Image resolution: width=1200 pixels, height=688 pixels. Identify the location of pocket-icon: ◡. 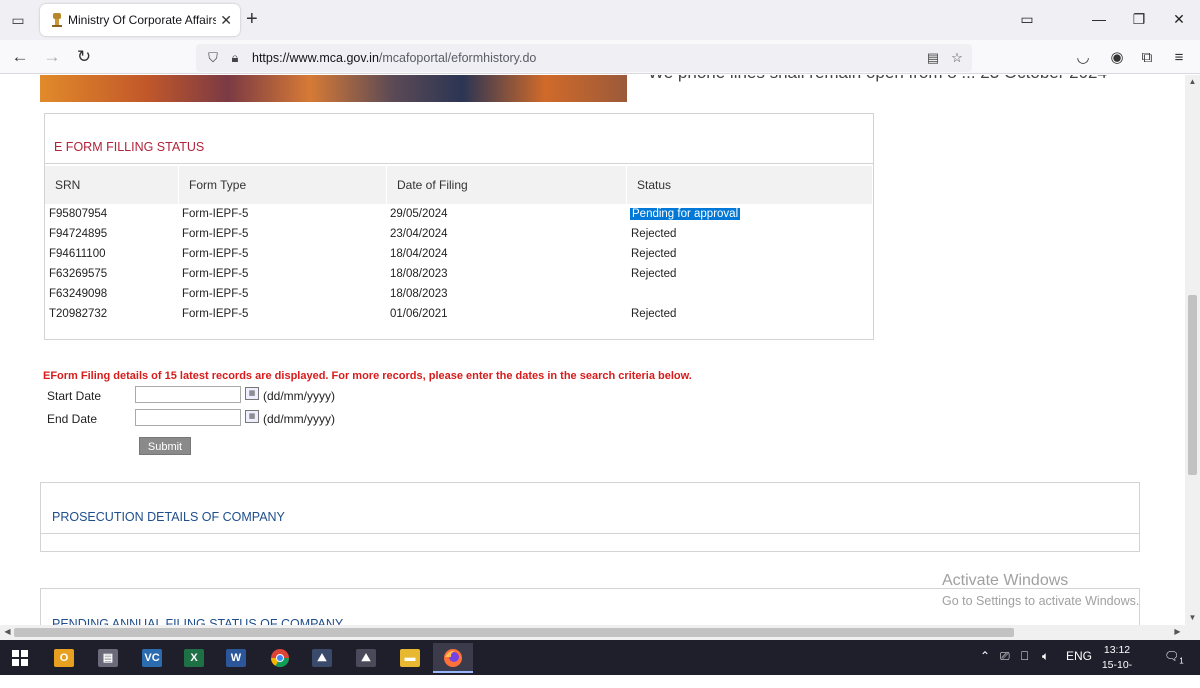
(1083, 58).